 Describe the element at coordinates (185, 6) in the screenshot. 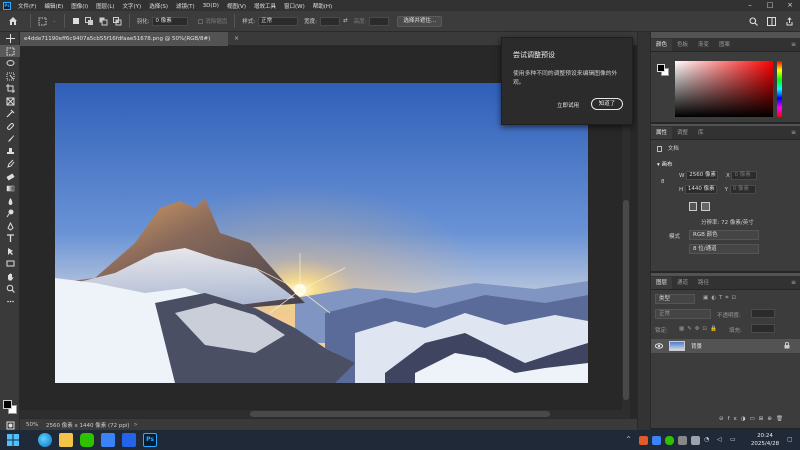

I see `menu-filter: 滤镜(T)` at that location.